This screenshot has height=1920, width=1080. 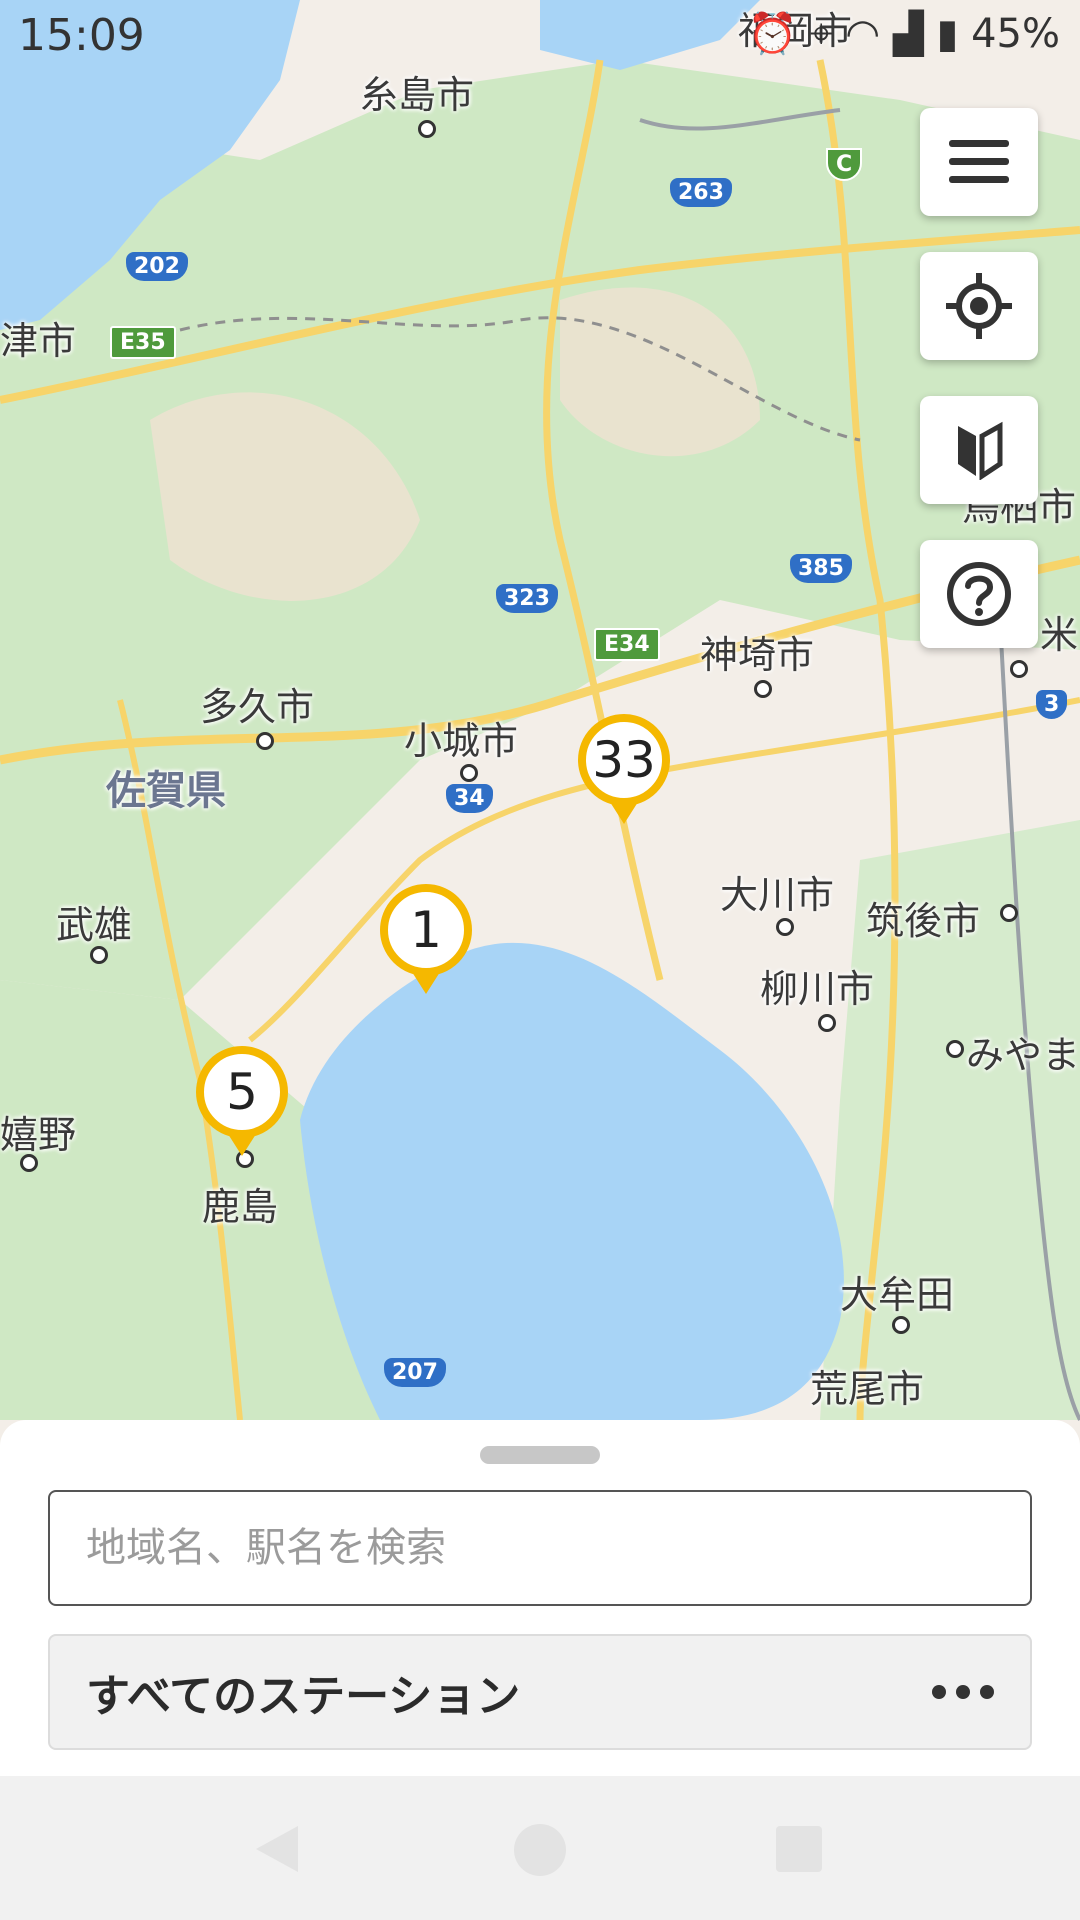 I want to click on station-cluster-marker: 5, so click(x=242, y=1092).